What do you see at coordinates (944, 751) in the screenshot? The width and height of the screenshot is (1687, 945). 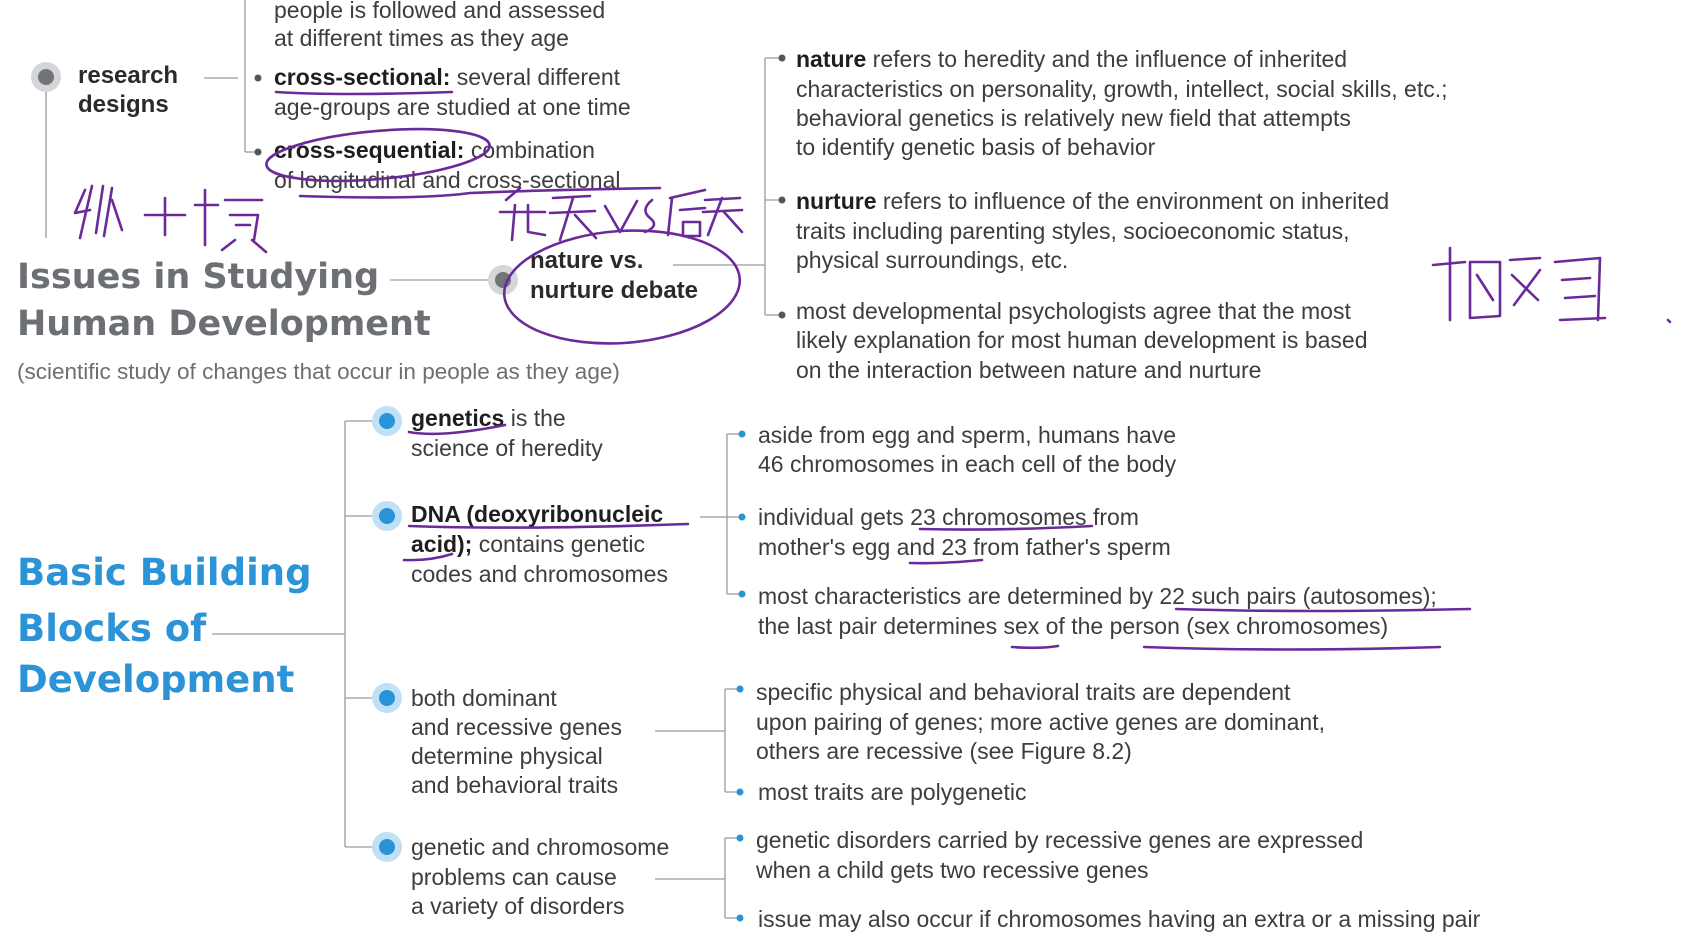 I see `traits1-line3: others are recessive (see Figure 8.2)` at bounding box center [944, 751].